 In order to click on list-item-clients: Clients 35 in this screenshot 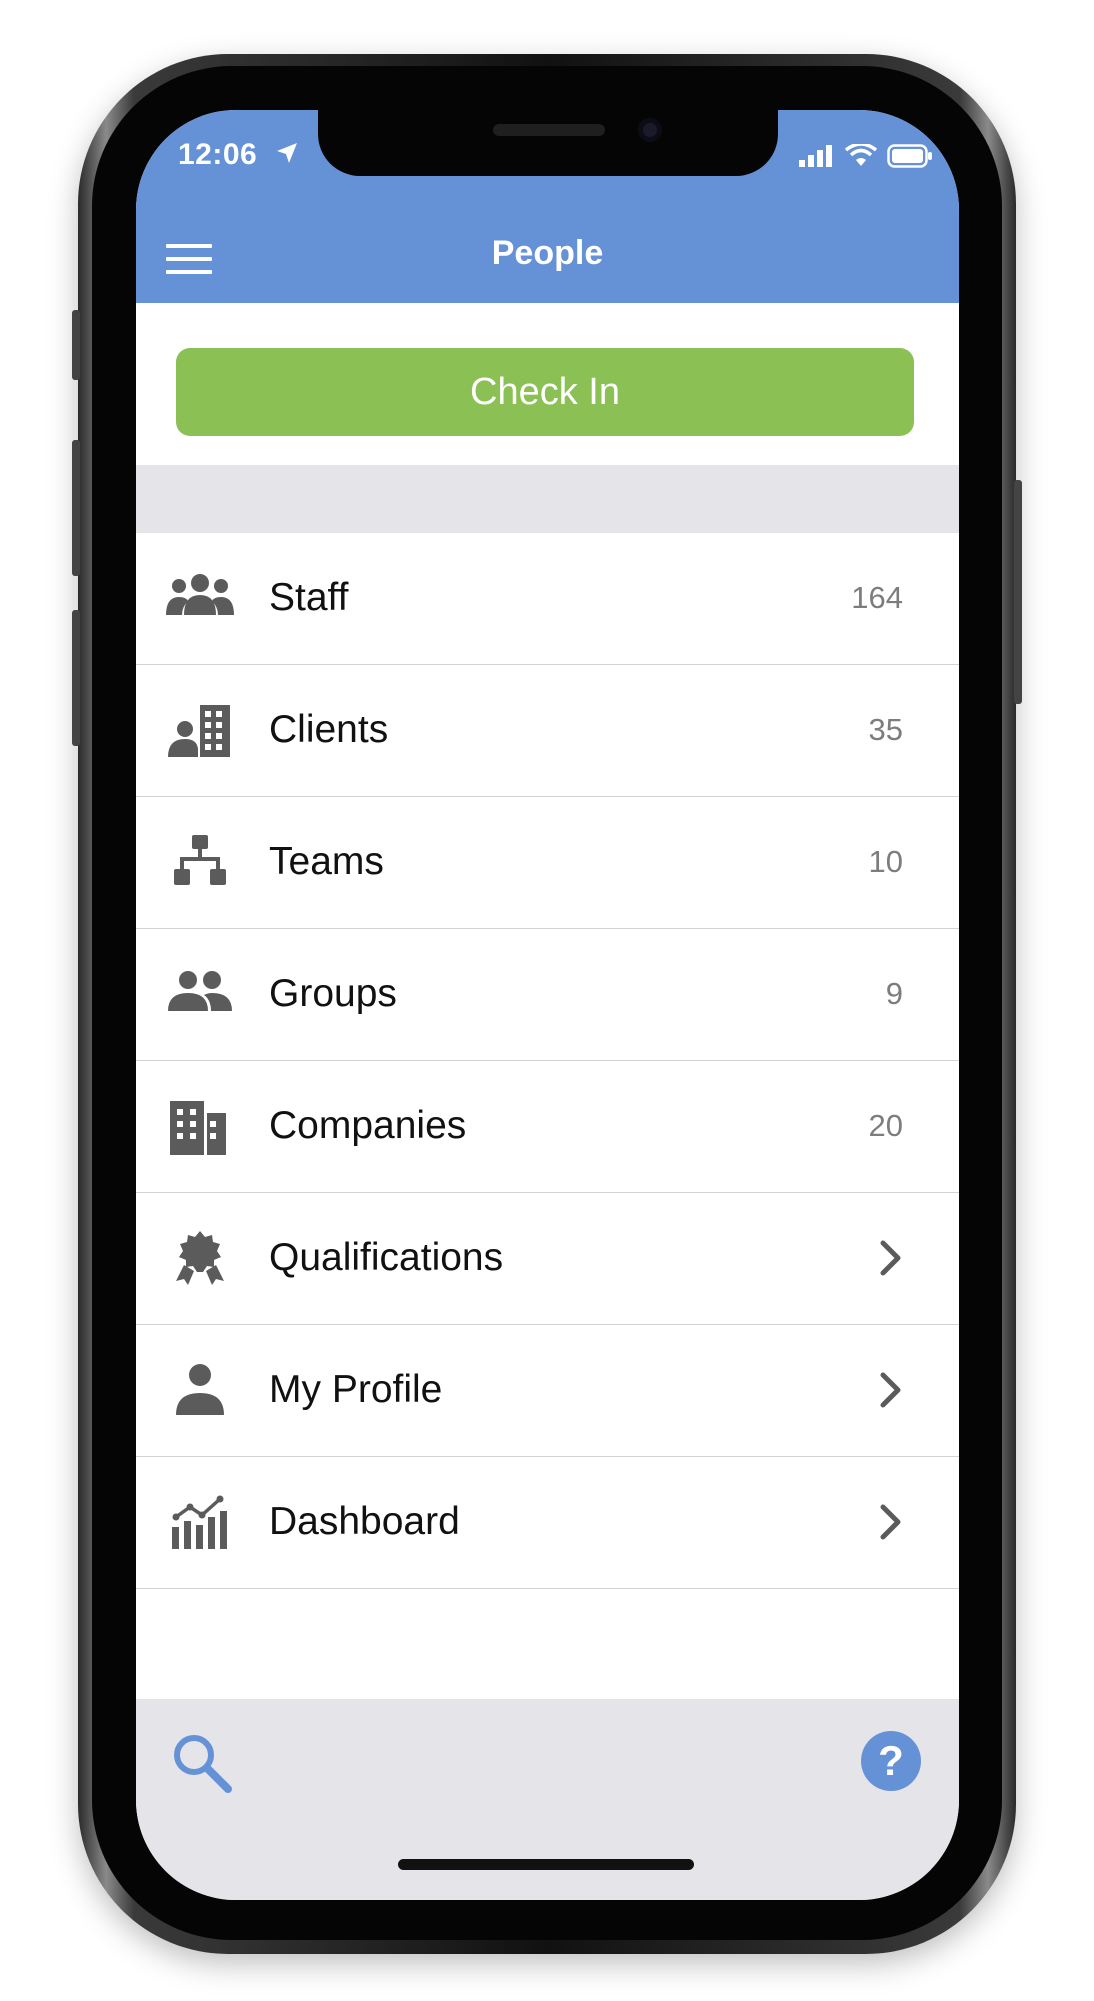, I will do `click(547, 731)`.